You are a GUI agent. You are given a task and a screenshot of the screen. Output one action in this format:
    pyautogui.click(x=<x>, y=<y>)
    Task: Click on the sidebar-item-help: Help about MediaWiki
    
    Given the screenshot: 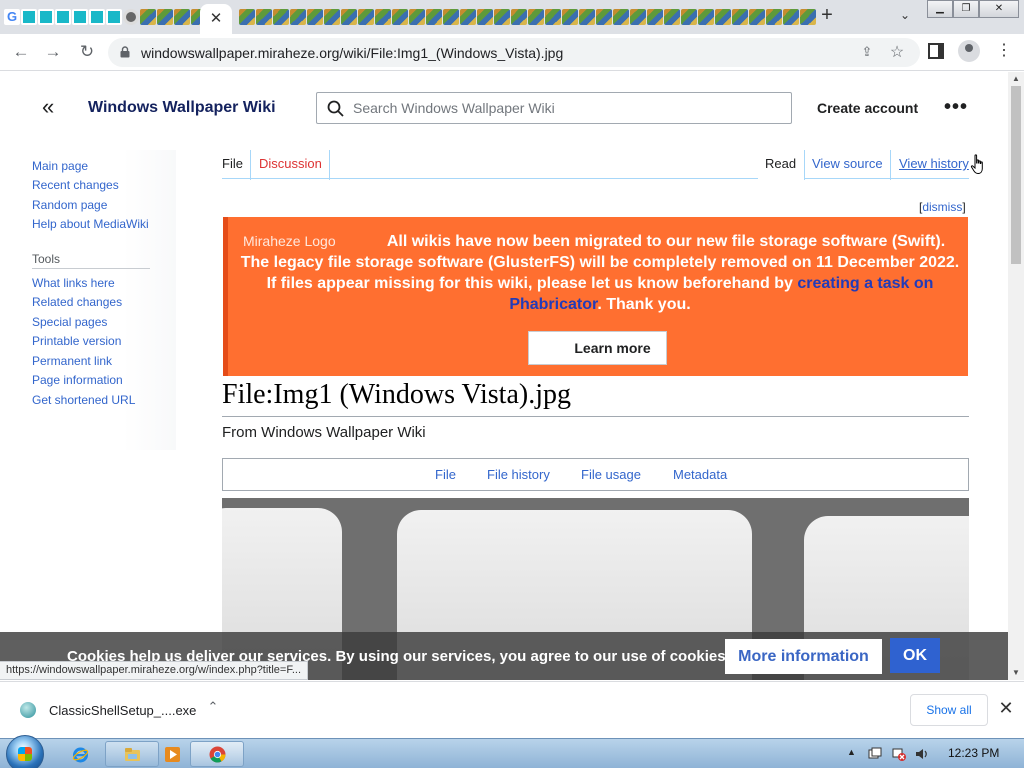 What is the action you would take?
    pyautogui.click(x=90, y=224)
    